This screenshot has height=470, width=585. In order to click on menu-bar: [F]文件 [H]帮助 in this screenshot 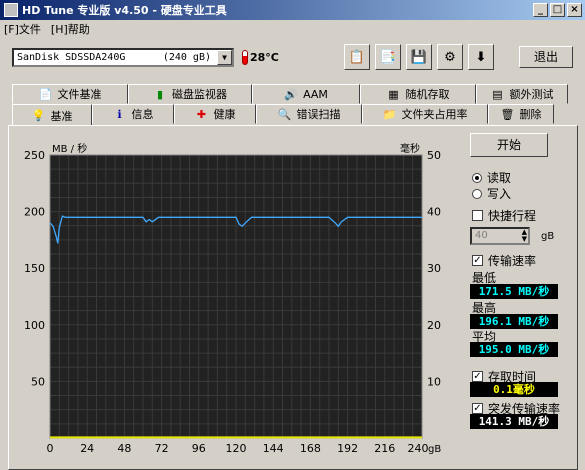, I will do `click(292, 29)`.